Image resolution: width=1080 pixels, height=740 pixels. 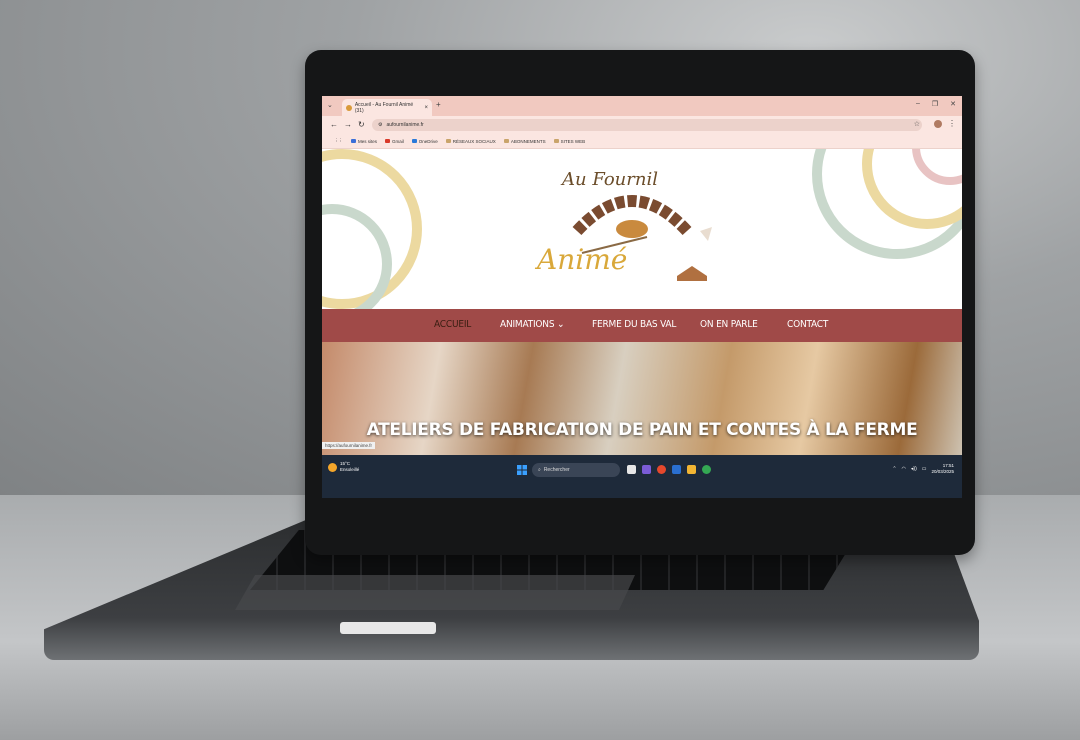 What do you see at coordinates (918, 104) in the screenshot?
I see `minimize-button: –` at bounding box center [918, 104].